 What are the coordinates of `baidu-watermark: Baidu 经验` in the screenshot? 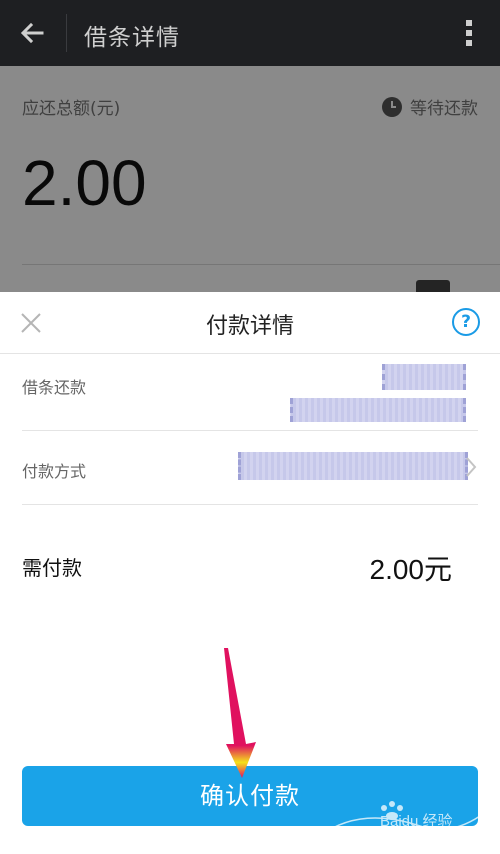 It's located at (395, 821).